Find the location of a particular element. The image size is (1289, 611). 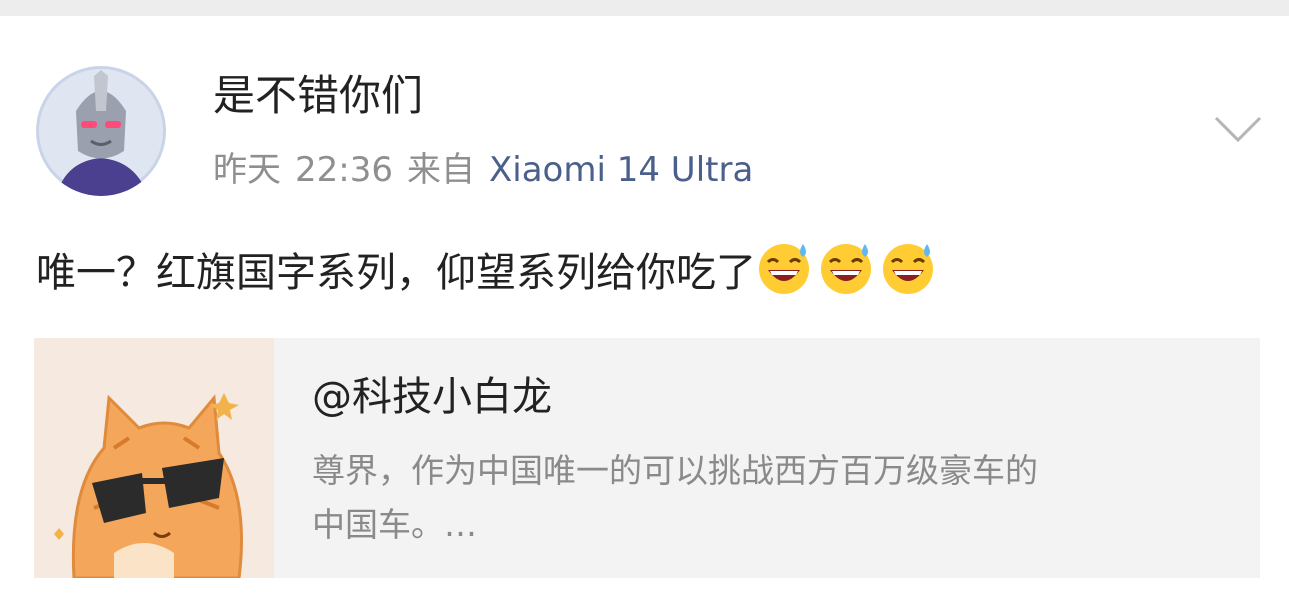

post-time: 22:36 is located at coordinates (344, 170).